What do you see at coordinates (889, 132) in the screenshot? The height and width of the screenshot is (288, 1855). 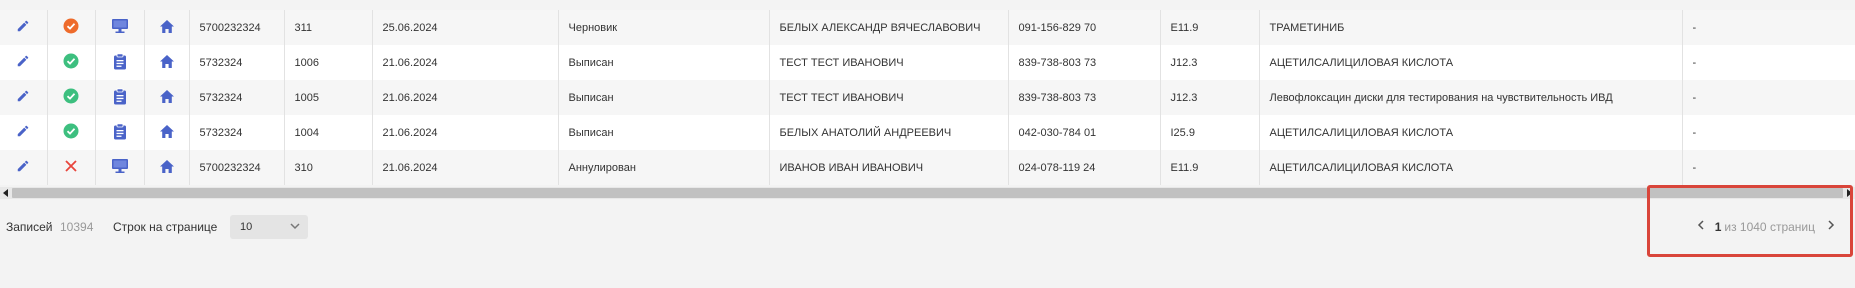 I see `cell-patient: БЕЛЫХ АНАТОЛИЙ АНДРЕЕВИЧ` at bounding box center [889, 132].